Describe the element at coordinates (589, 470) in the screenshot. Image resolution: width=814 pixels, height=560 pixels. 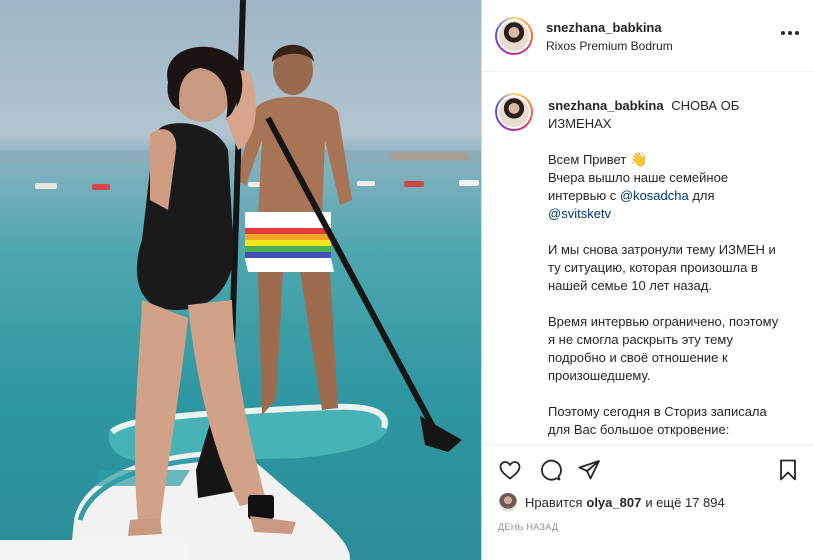
I see `send-icon` at that location.